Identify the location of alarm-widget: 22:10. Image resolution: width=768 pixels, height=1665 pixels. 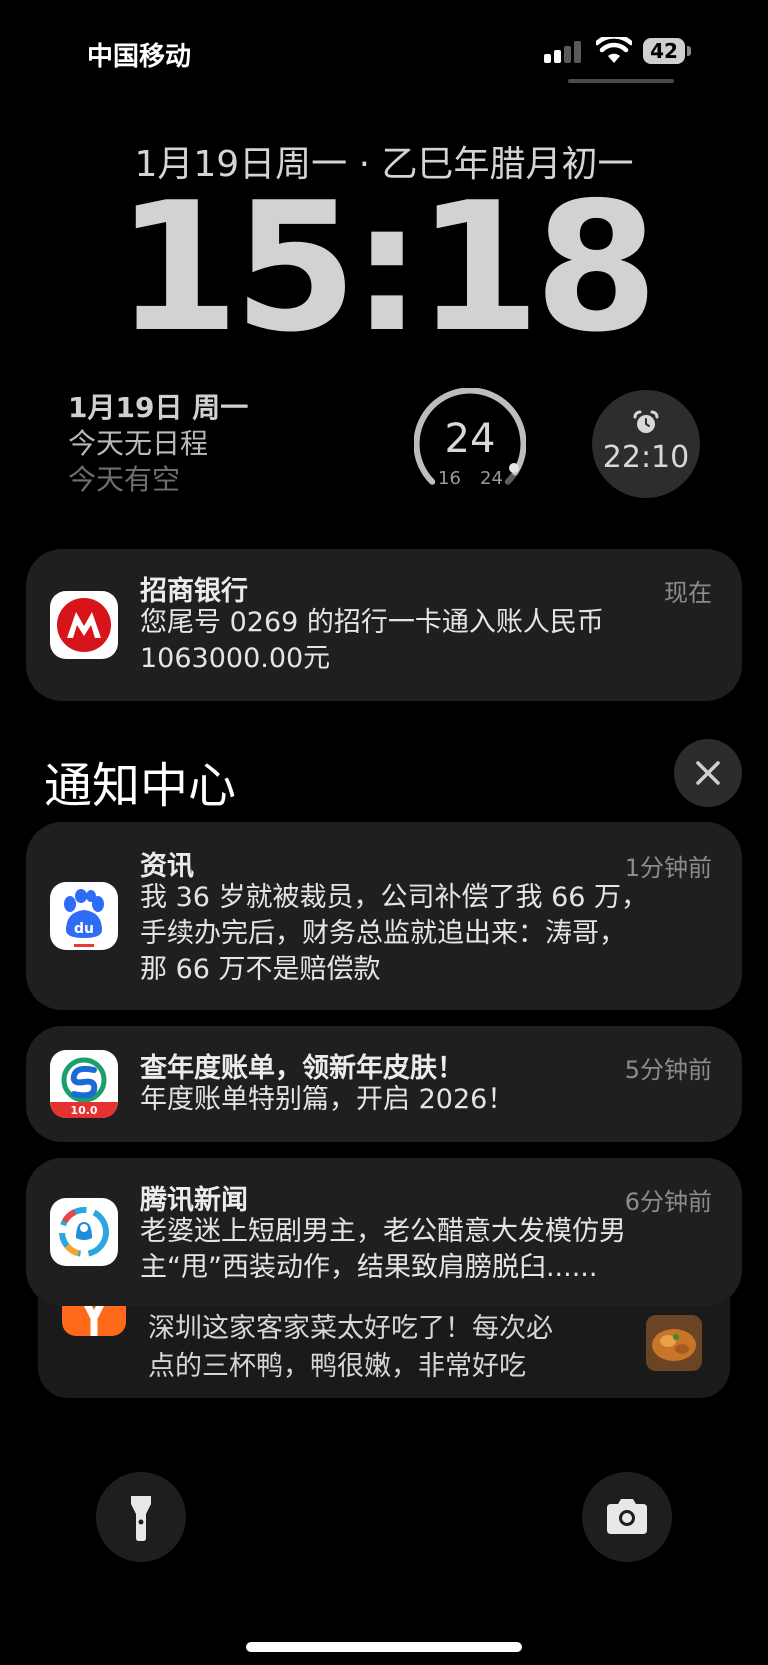
(646, 444).